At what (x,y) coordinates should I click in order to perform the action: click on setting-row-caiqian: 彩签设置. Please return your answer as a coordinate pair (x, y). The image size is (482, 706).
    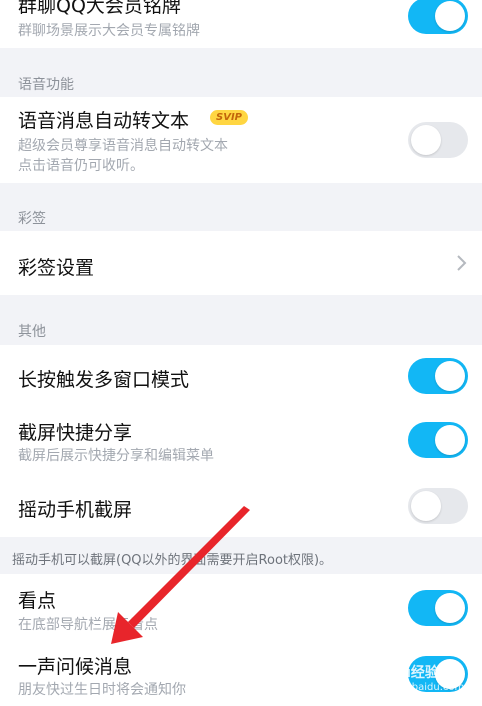
    Looking at the image, I should click on (241, 263).